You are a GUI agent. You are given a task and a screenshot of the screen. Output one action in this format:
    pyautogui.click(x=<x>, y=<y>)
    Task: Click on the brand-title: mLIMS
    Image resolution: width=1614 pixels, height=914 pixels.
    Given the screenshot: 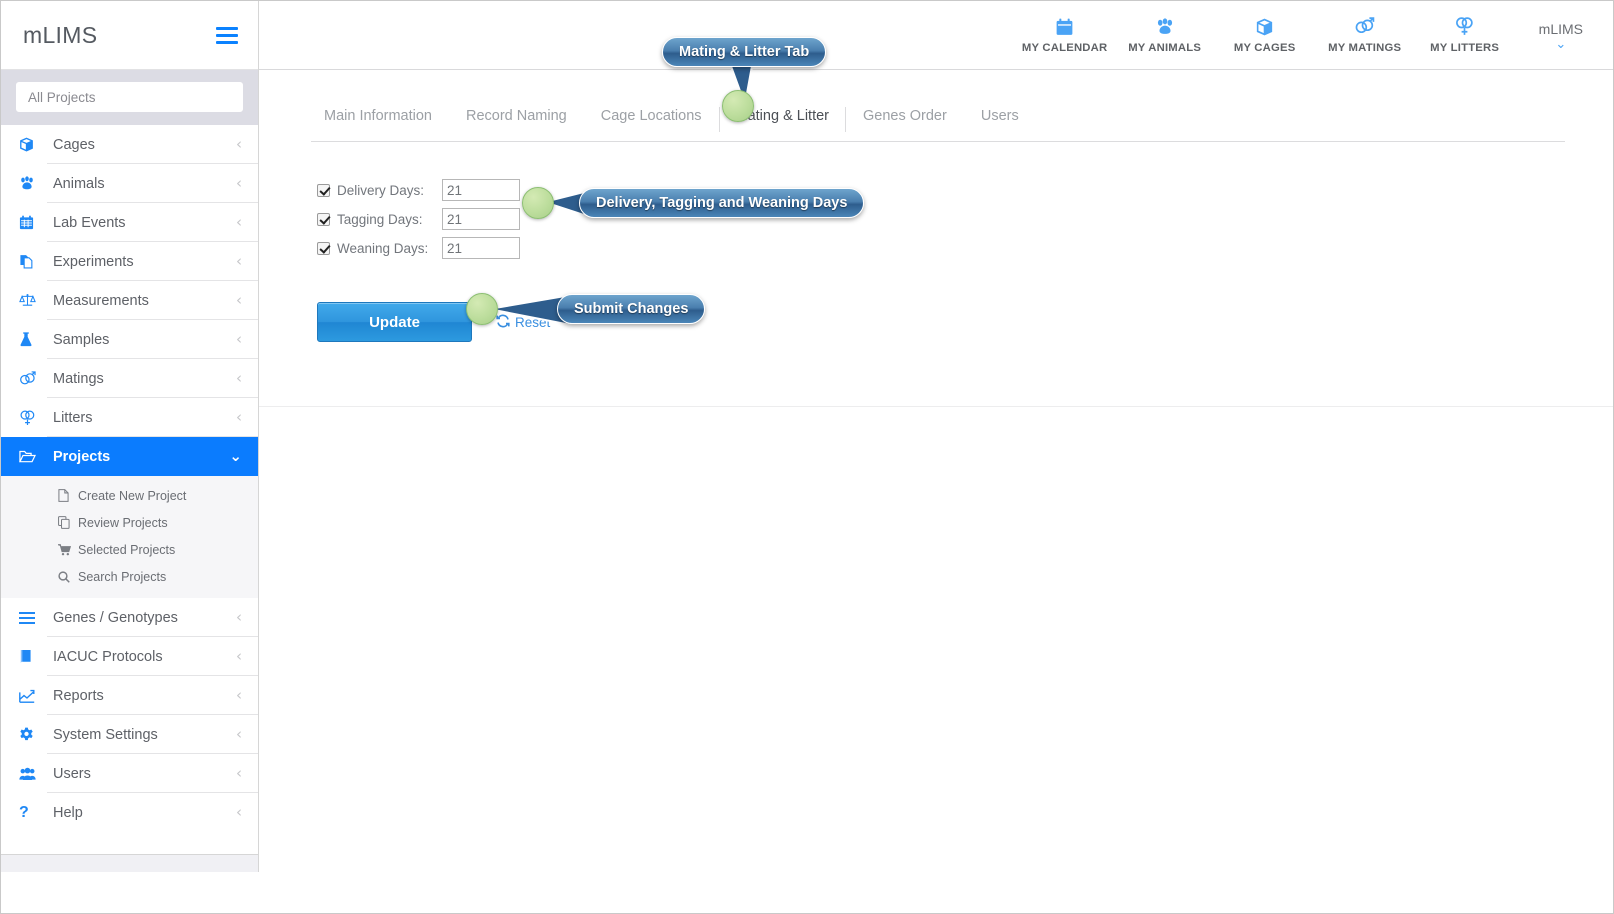 What is the action you would take?
    pyautogui.click(x=60, y=34)
    